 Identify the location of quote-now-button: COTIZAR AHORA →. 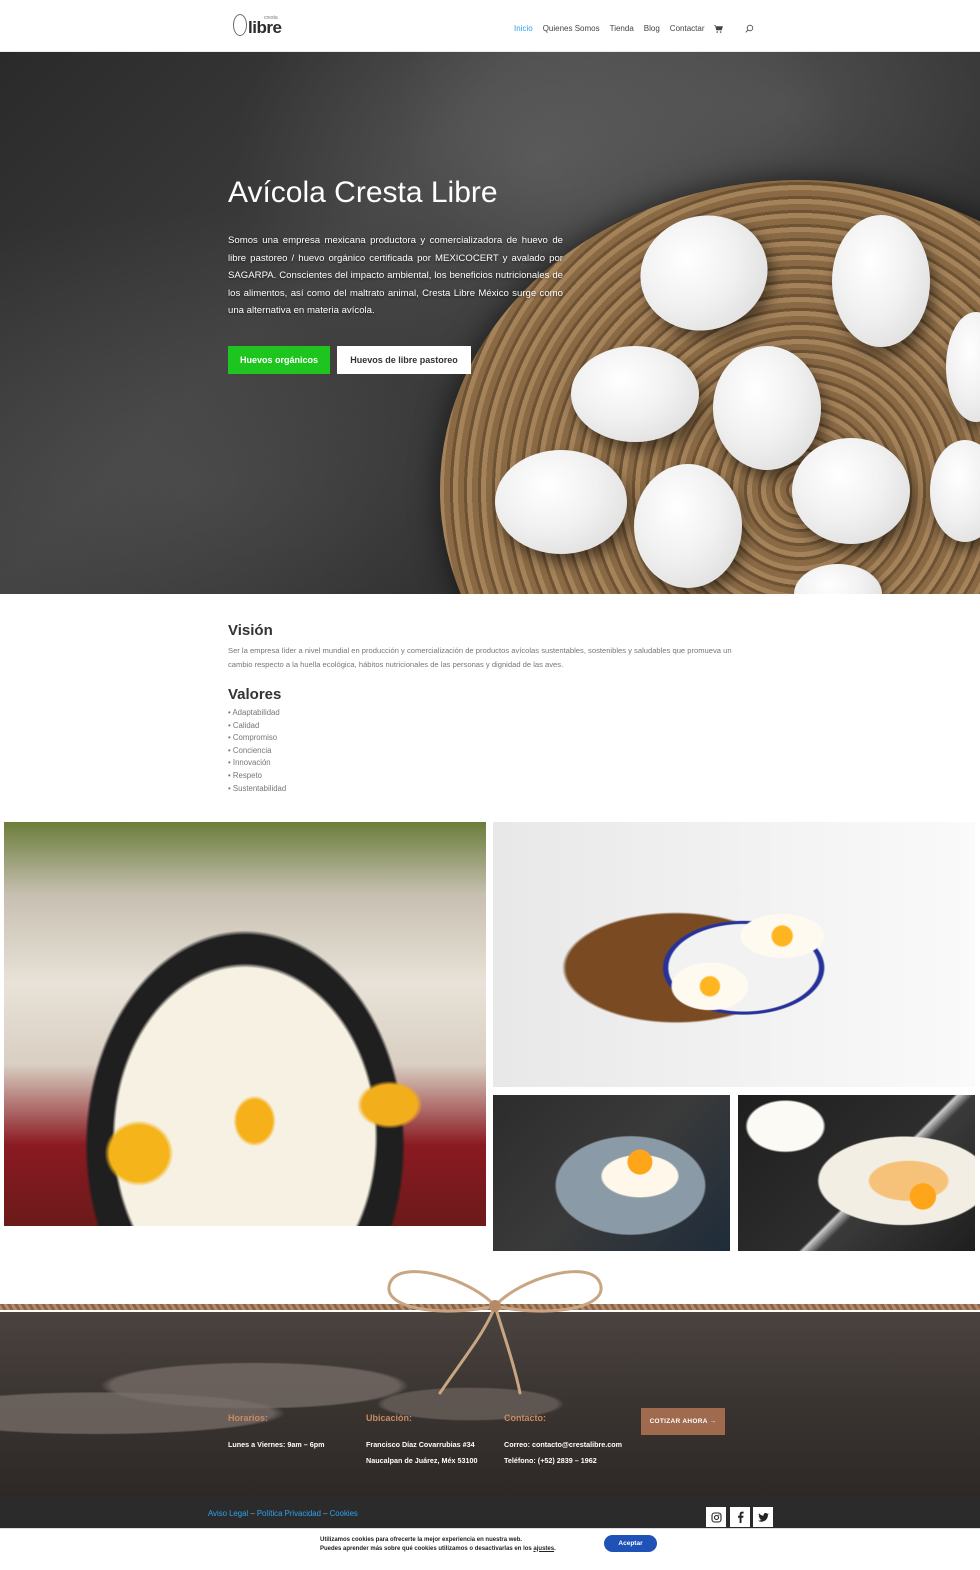
(683, 1421).